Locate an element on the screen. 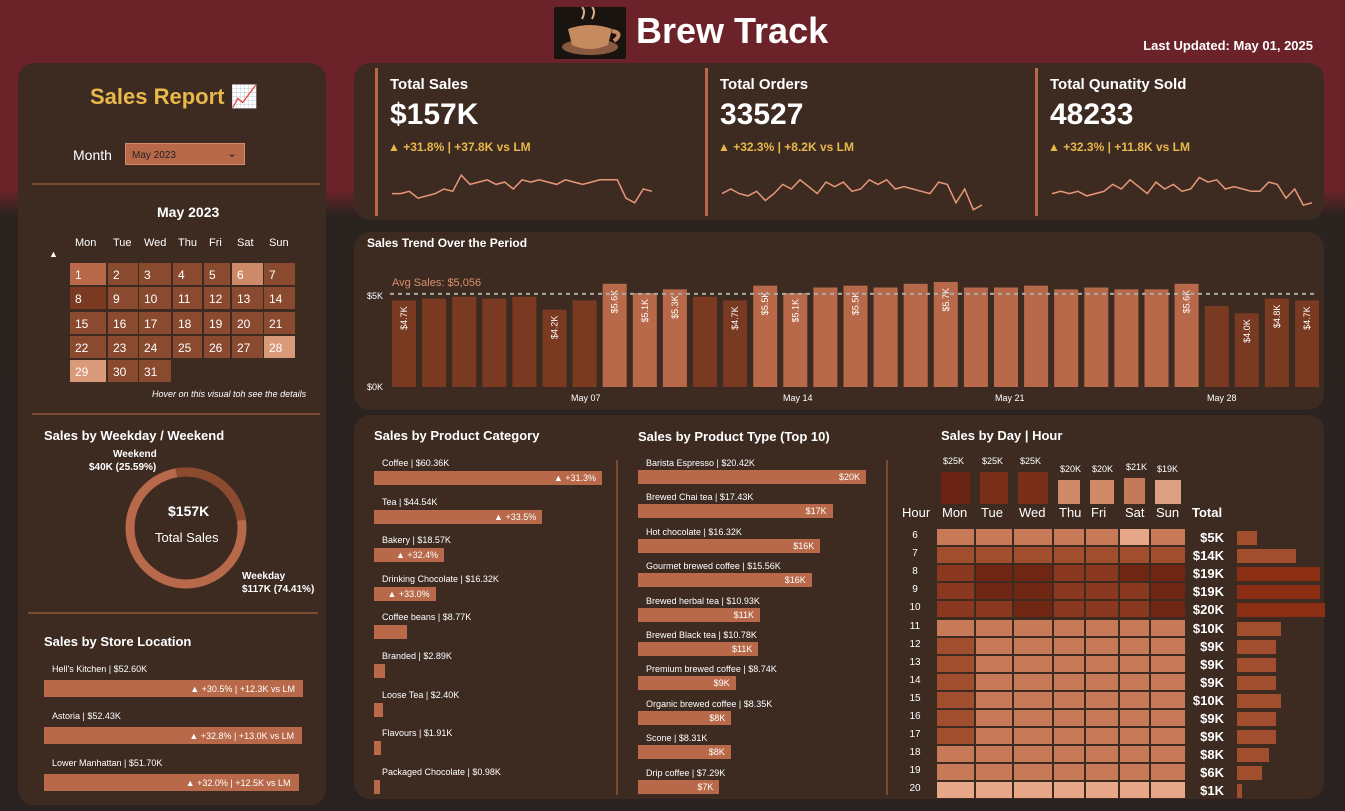 The image size is (1345, 811). type-bar: $17K is located at coordinates (735, 511).